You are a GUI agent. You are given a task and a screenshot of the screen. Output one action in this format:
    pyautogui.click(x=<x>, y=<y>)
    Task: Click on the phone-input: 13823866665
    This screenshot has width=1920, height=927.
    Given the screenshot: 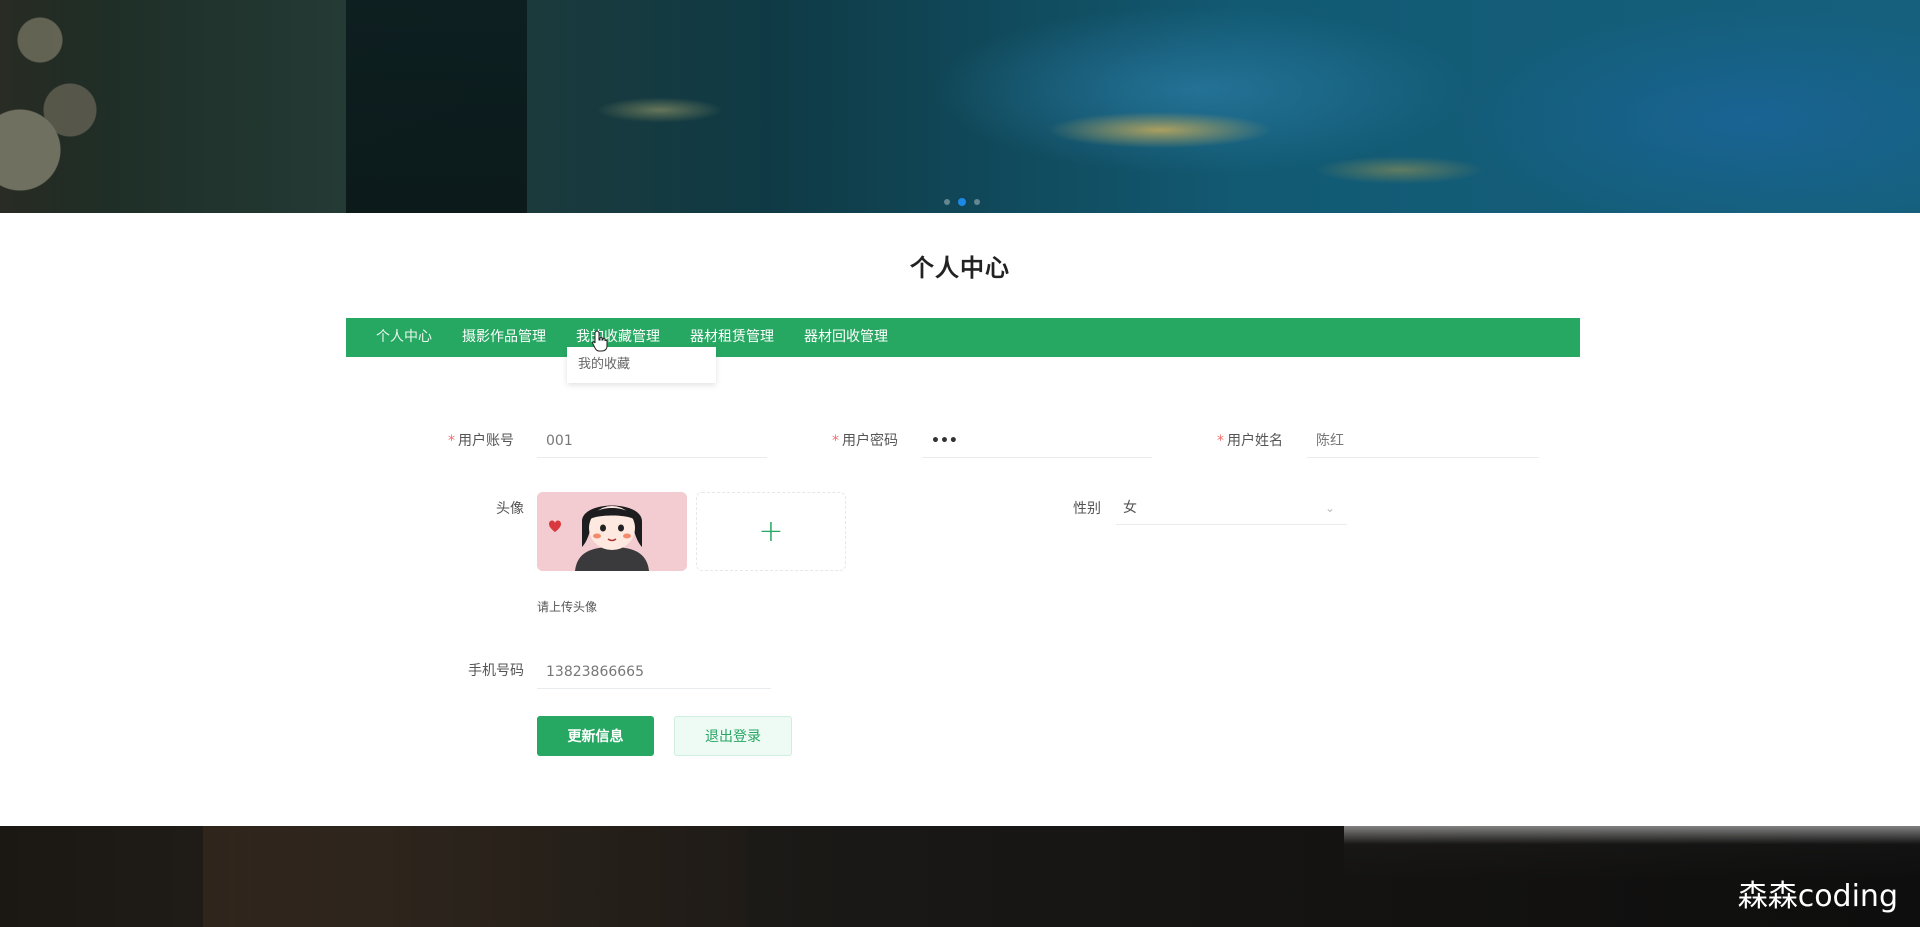 What is the action you would take?
    pyautogui.click(x=654, y=672)
    